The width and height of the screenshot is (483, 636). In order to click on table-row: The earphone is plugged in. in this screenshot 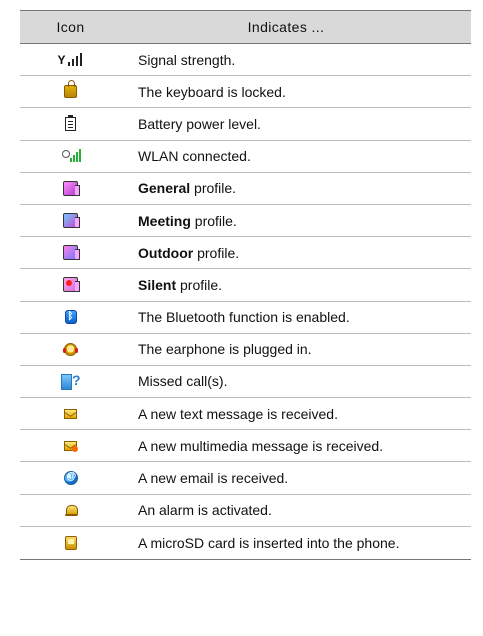, I will do `click(245, 350)`.